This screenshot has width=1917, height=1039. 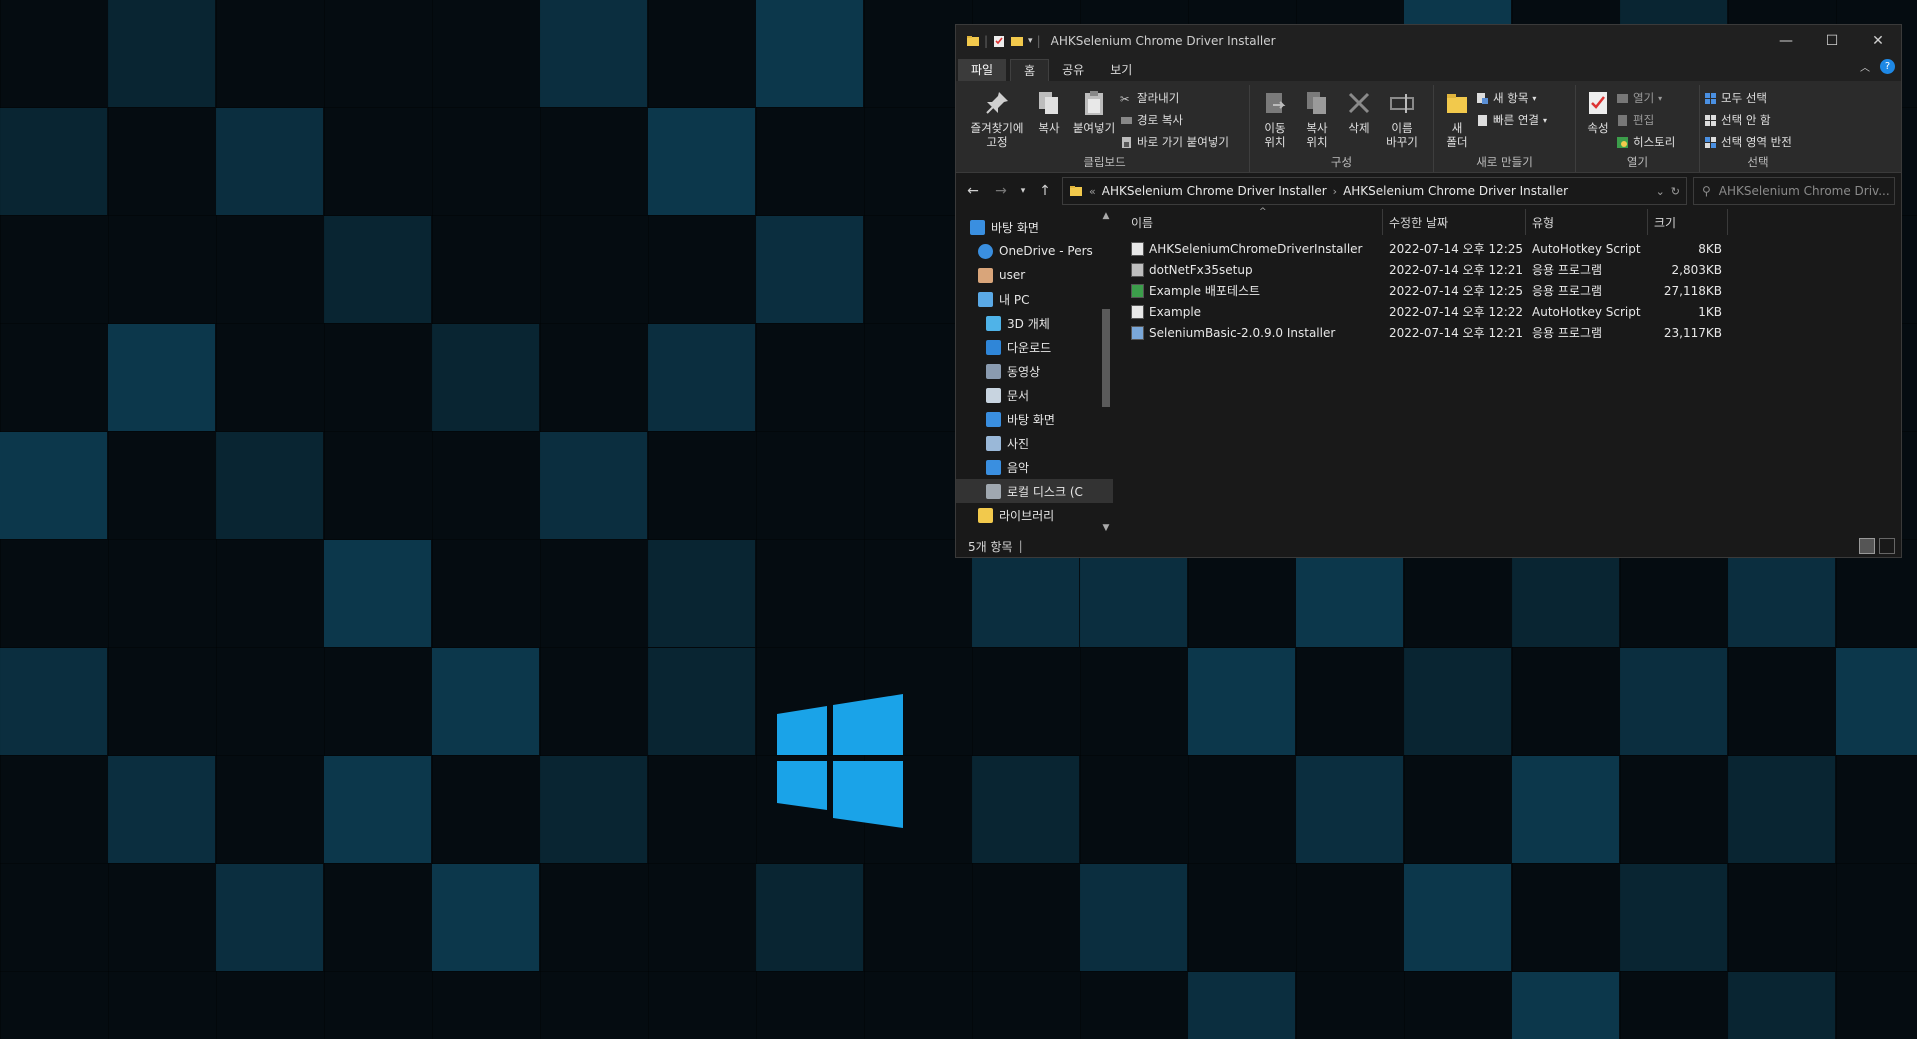 What do you see at coordinates (1254, 269) in the screenshot?
I see `file-name-cell: dotNetFx35setup` at bounding box center [1254, 269].